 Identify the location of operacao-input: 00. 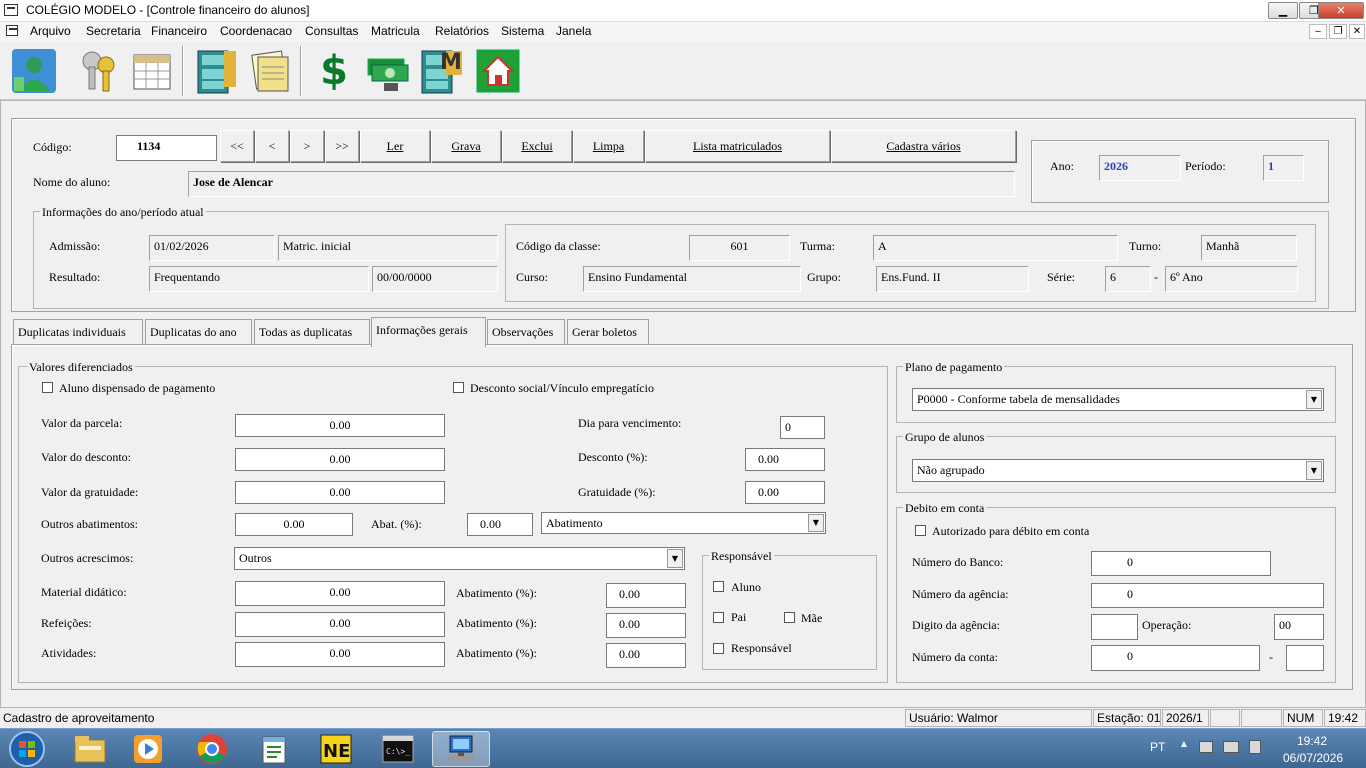
(1299, 627).